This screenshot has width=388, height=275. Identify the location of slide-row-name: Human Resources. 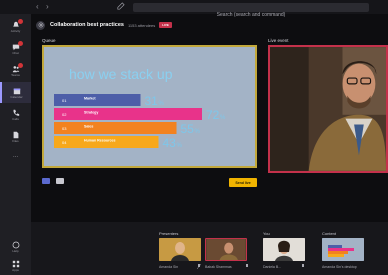
(100, 141).